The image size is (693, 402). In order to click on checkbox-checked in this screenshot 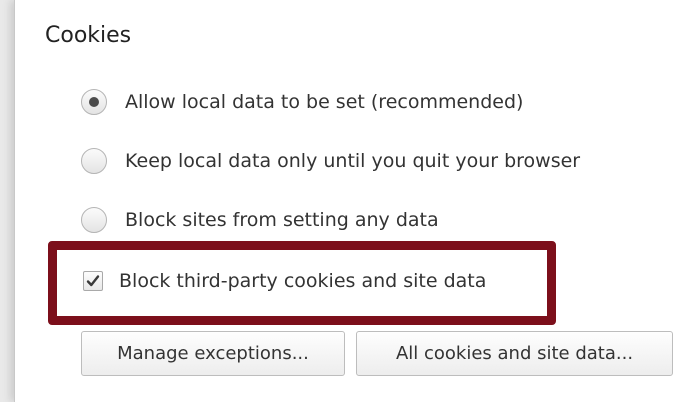, I will do `click(93, 281)`.